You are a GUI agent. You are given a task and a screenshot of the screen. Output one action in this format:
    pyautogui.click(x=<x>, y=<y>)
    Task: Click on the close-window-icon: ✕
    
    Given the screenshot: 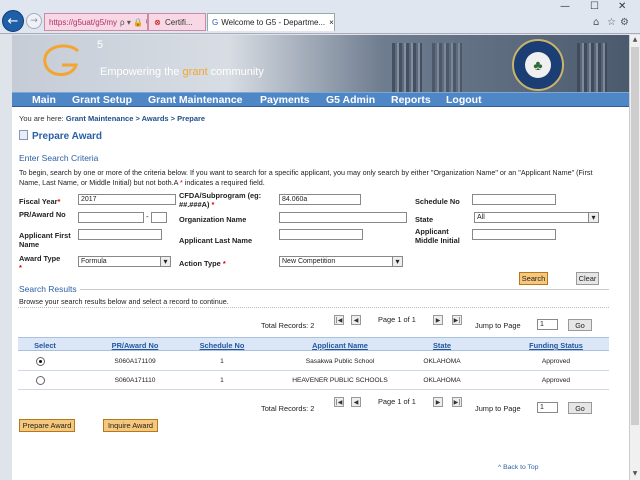 What is the action you would take?
    pyautogui.click(x=622, y=6)
    